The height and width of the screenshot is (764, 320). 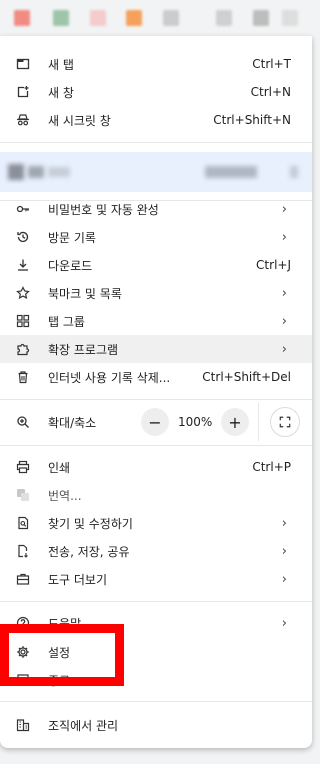 I want to click on menu-item-managed-by-org: 조직에서 관리, so click(x=156, y=725).